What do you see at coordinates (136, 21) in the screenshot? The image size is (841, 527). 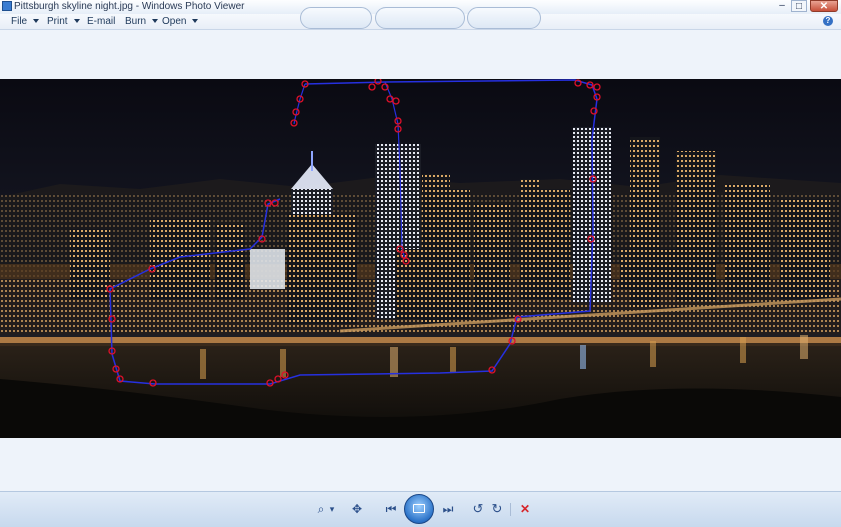 I see `menu-burn-label: Burn` at bounding box center [136, 21].